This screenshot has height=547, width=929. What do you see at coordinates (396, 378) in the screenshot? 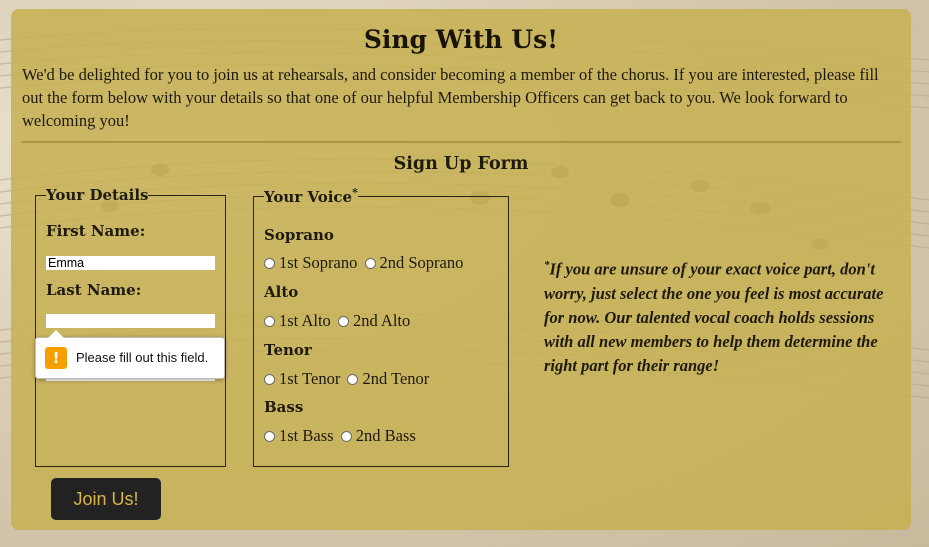
I see `radio-label: 2nd Tenor` at bounding box center [396, 378].